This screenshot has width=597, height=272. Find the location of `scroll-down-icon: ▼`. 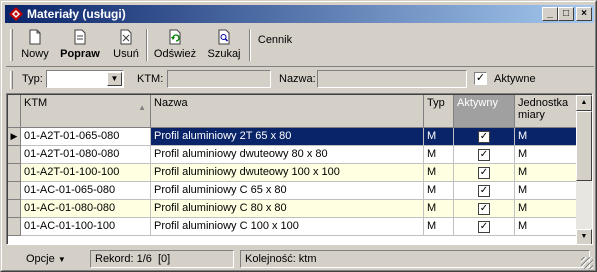

scroll-down-icon: ▼ is located at coordinates (584, 236).